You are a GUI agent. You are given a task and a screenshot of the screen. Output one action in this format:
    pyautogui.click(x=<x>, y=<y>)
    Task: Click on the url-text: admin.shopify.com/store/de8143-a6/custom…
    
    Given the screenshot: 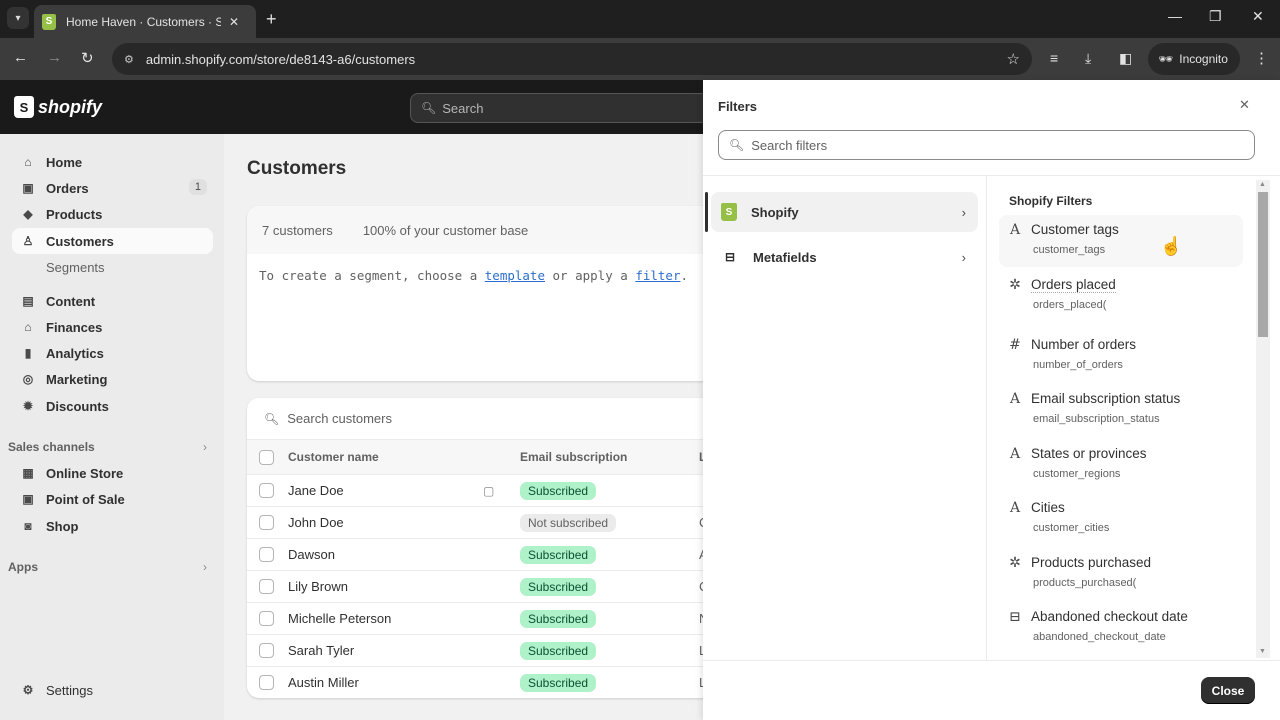 What is the action you would take?
    pyautogui.click(x=280, y=59)
    